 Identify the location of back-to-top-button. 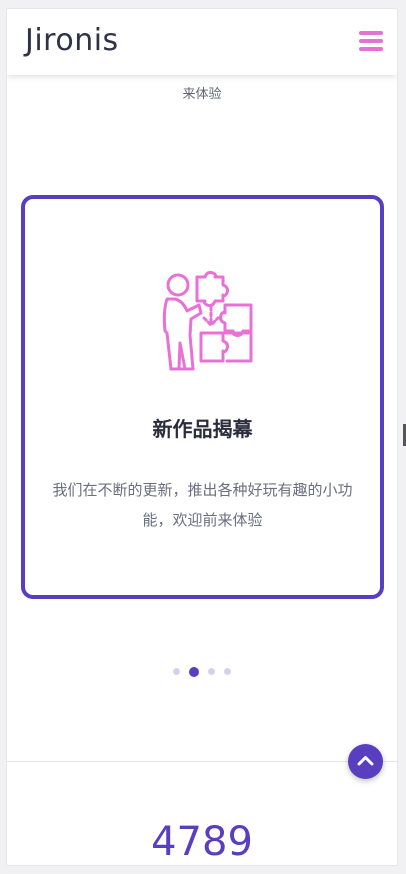
(365, 761).